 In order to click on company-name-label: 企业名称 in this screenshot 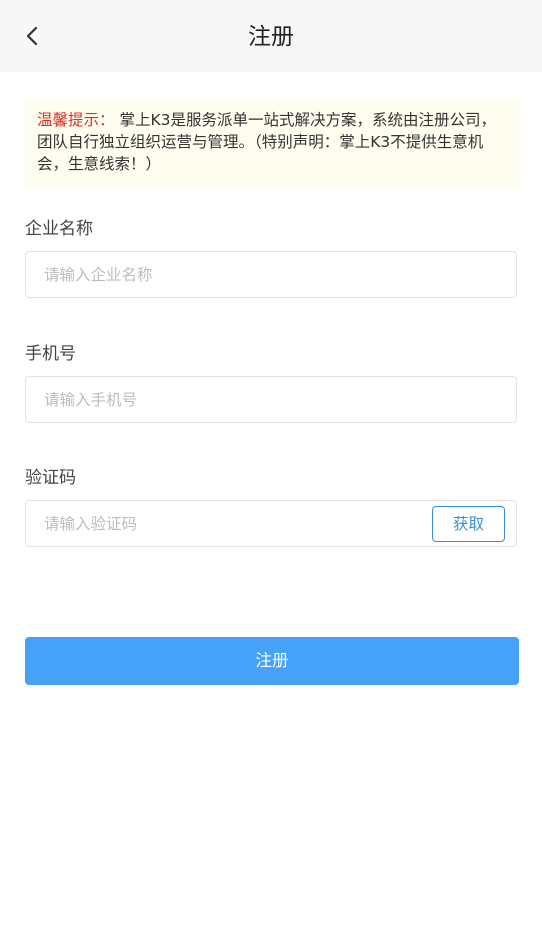, I will do `click(59, 229)`.